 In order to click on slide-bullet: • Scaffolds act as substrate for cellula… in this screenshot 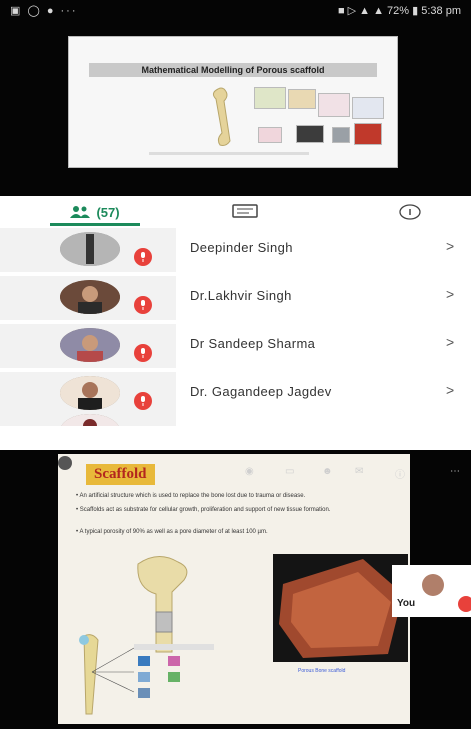, I will do `click(203, 510)`.